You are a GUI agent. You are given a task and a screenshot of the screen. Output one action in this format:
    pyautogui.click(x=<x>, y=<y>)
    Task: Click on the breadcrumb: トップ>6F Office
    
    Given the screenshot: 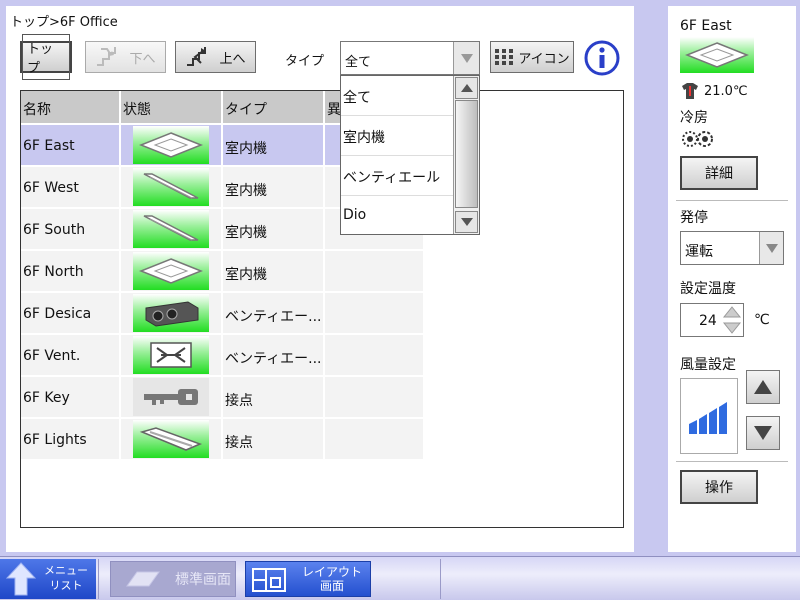 What is the action you would take?
    pyautogui.click(x=64, y=22)
    